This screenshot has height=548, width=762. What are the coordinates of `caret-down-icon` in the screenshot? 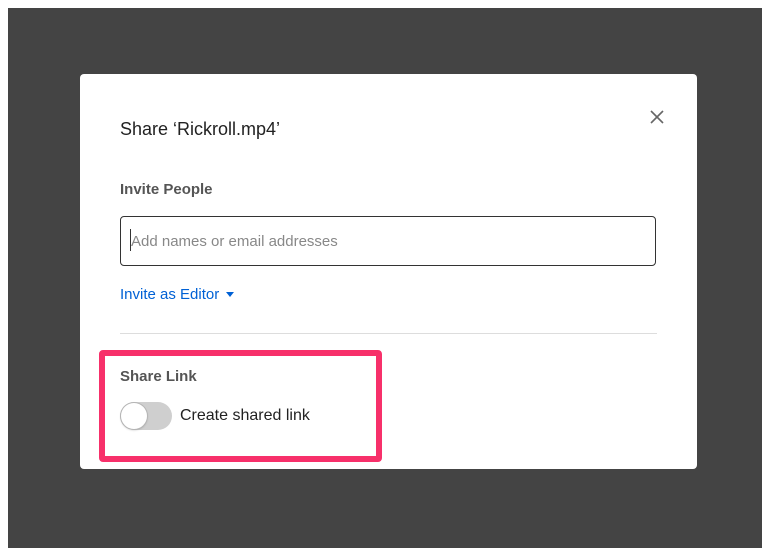 It's located at (230, 294).